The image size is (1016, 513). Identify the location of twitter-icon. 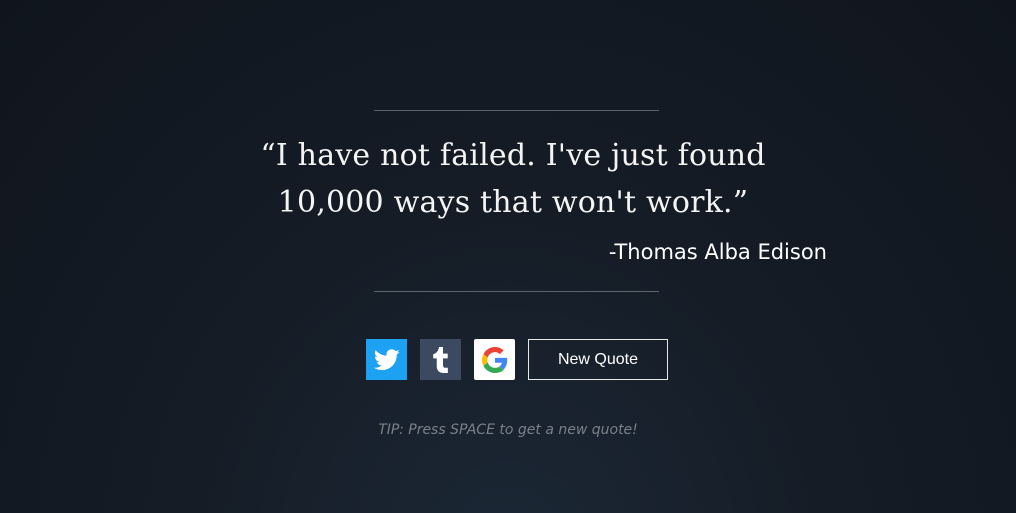
(386, 359).